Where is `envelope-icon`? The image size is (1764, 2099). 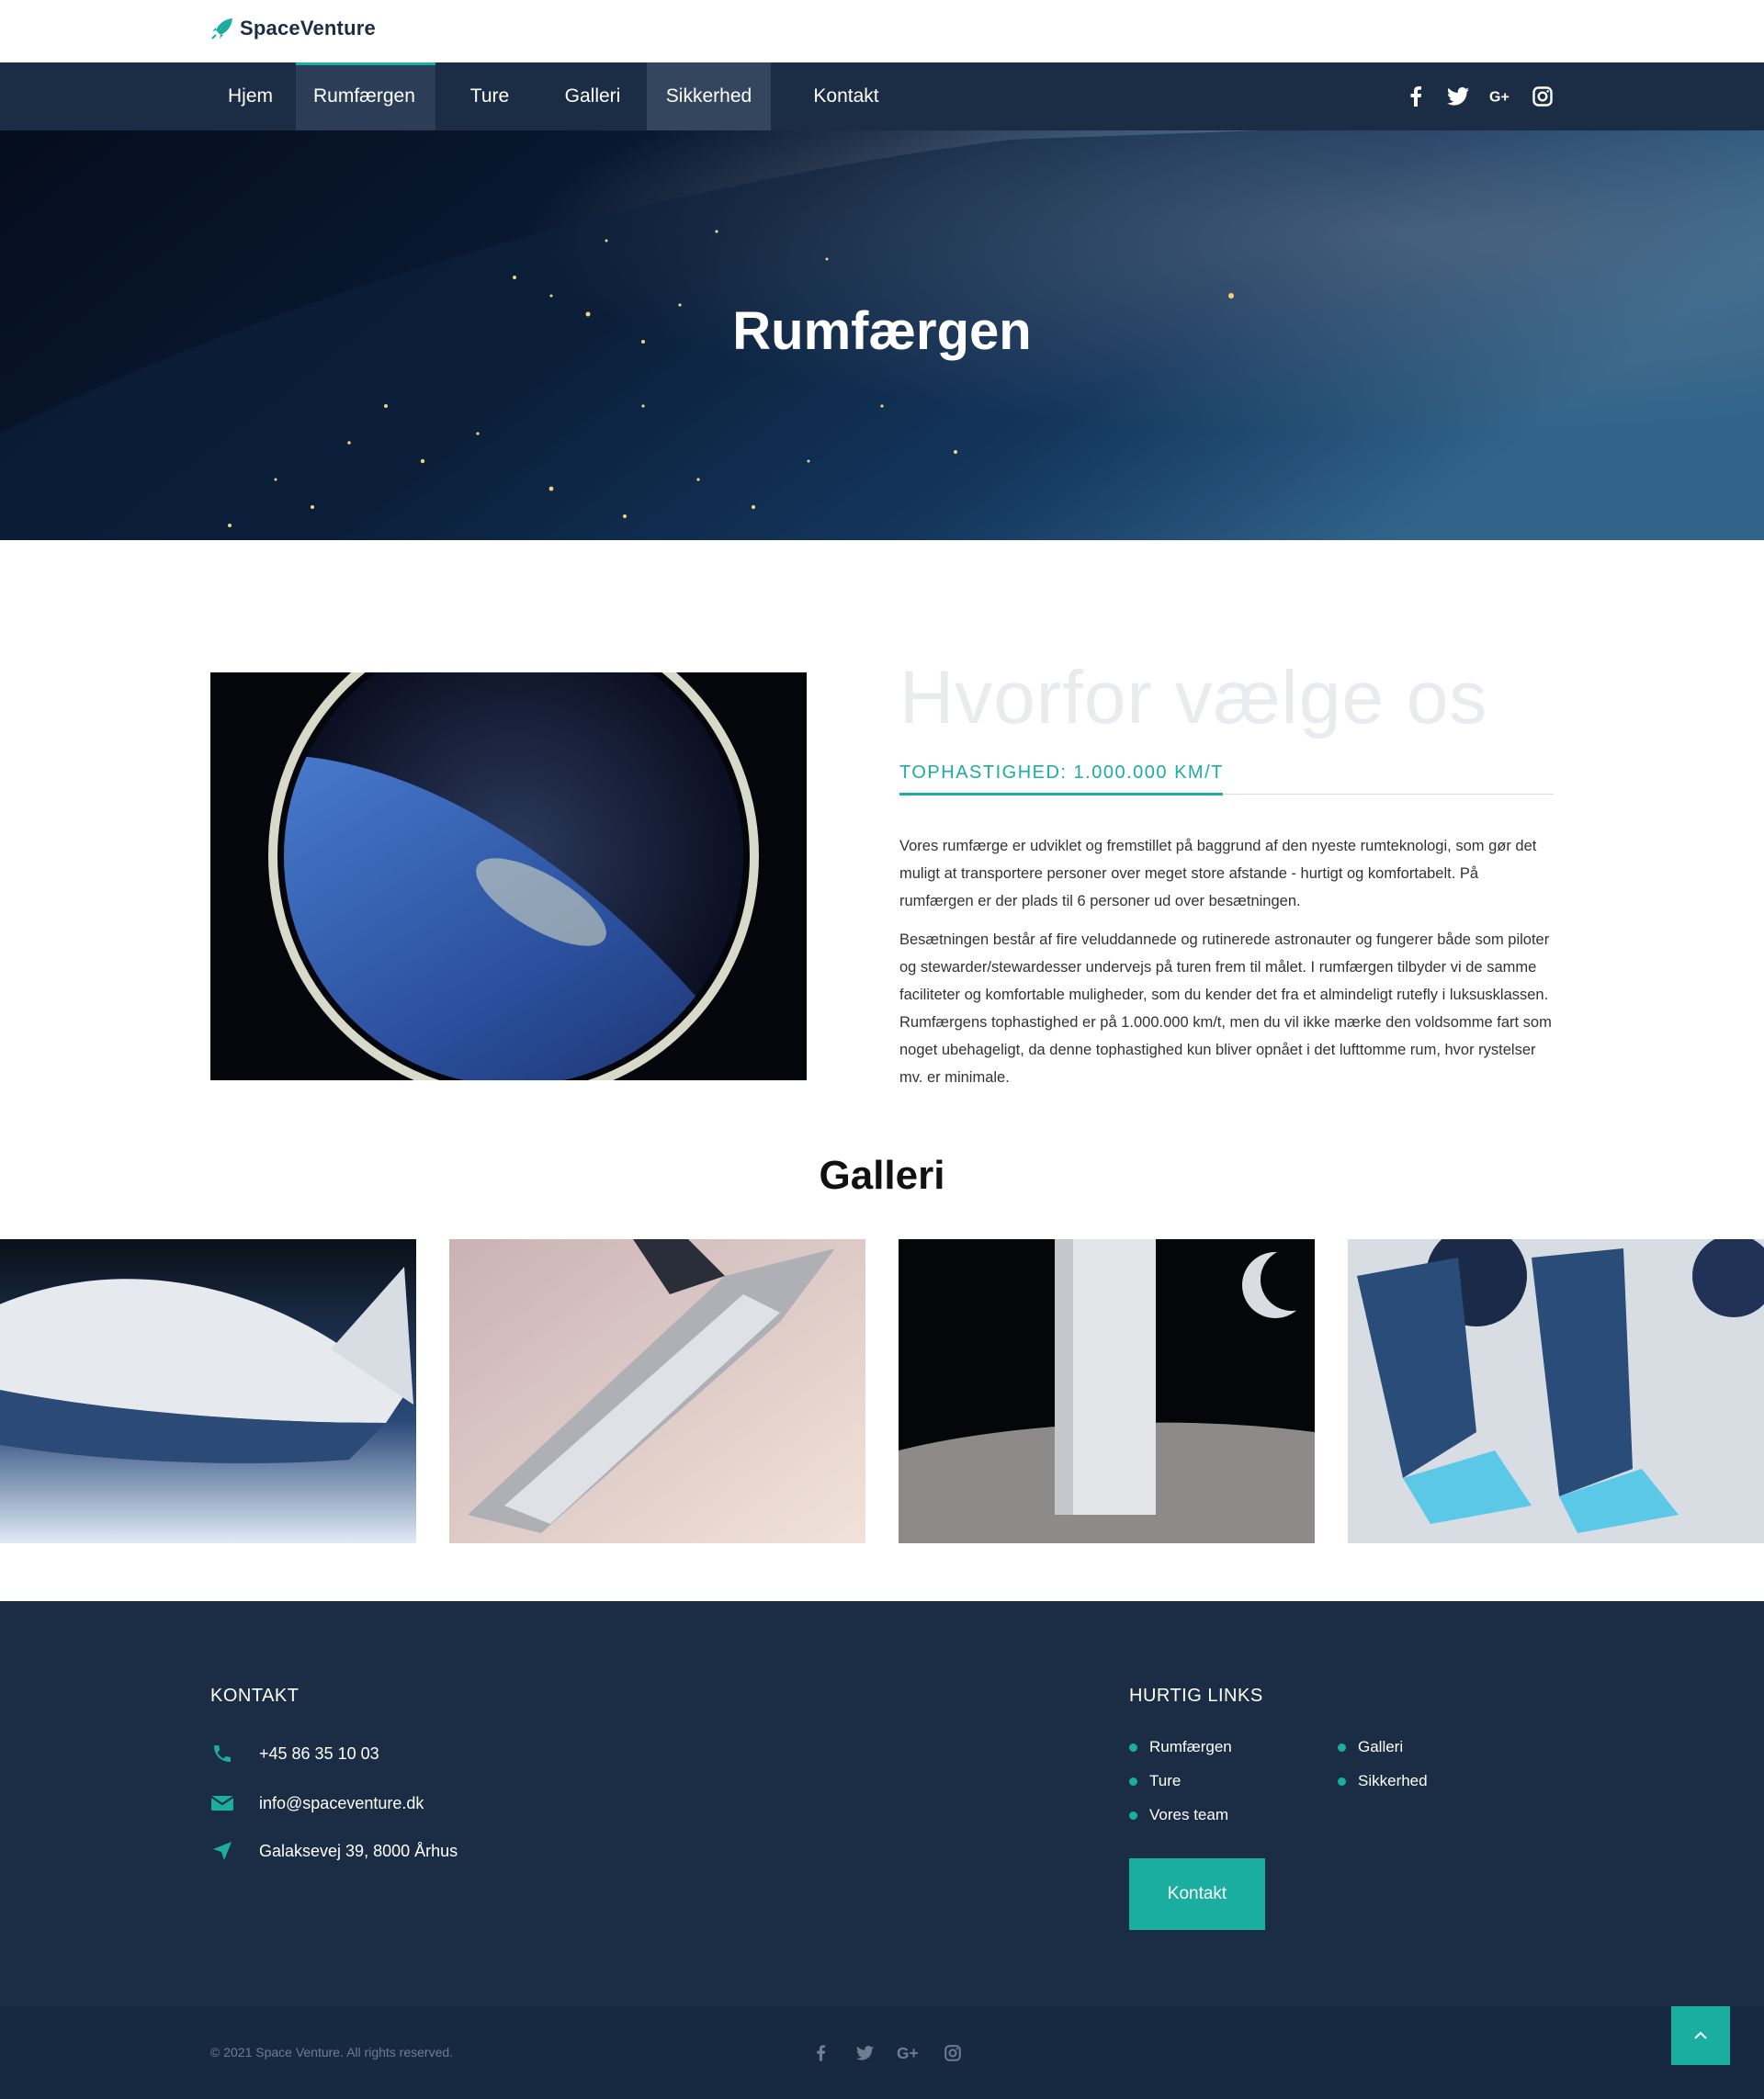
envelope-icon is located at coordinates (222, 1803).